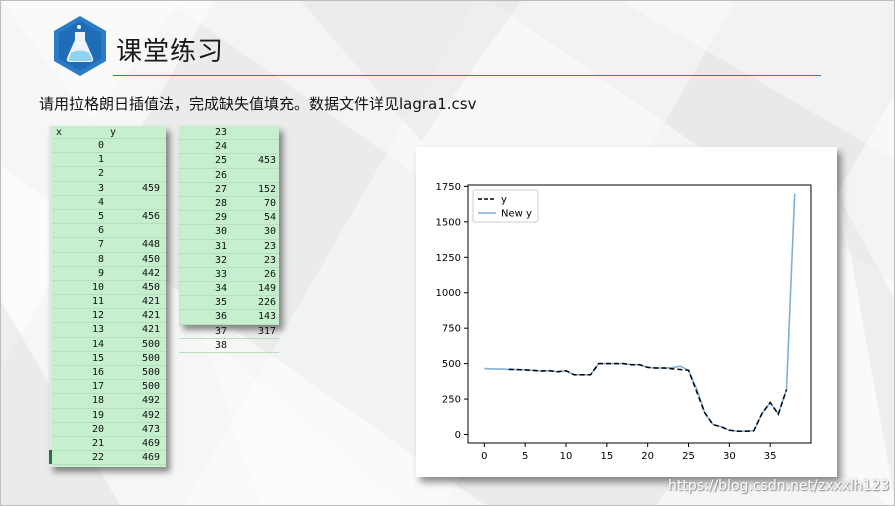 The width and height of the screenshot is (895, 506). I want to click on x-tick-label: 25, so click(688, 456).